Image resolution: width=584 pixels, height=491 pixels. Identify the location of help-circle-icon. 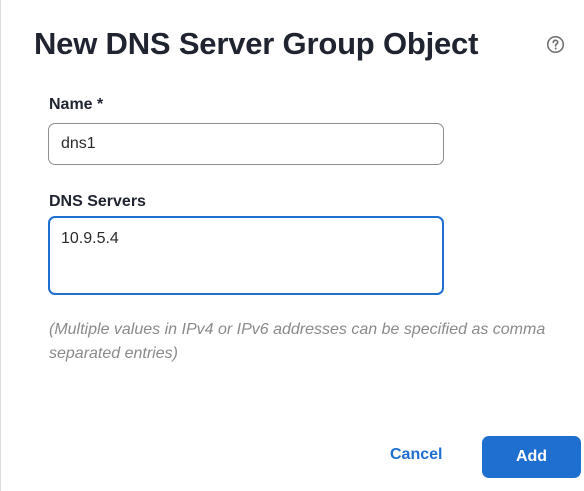
(555, 44).